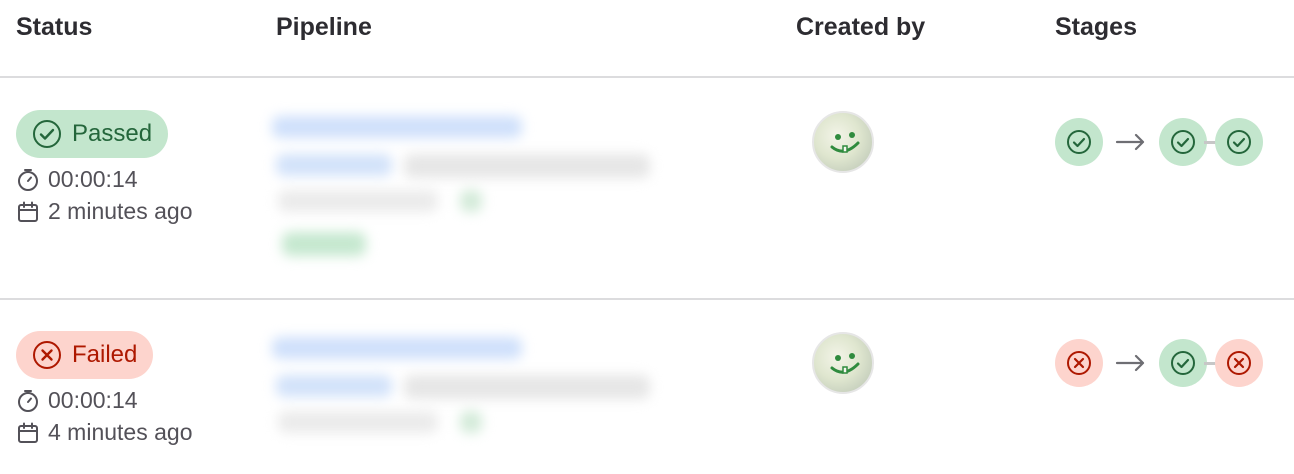 Image resolution: width=1294 pixels, height=474 pixels. I want to click on status-badge-passed: Passed, so click(92, 134).